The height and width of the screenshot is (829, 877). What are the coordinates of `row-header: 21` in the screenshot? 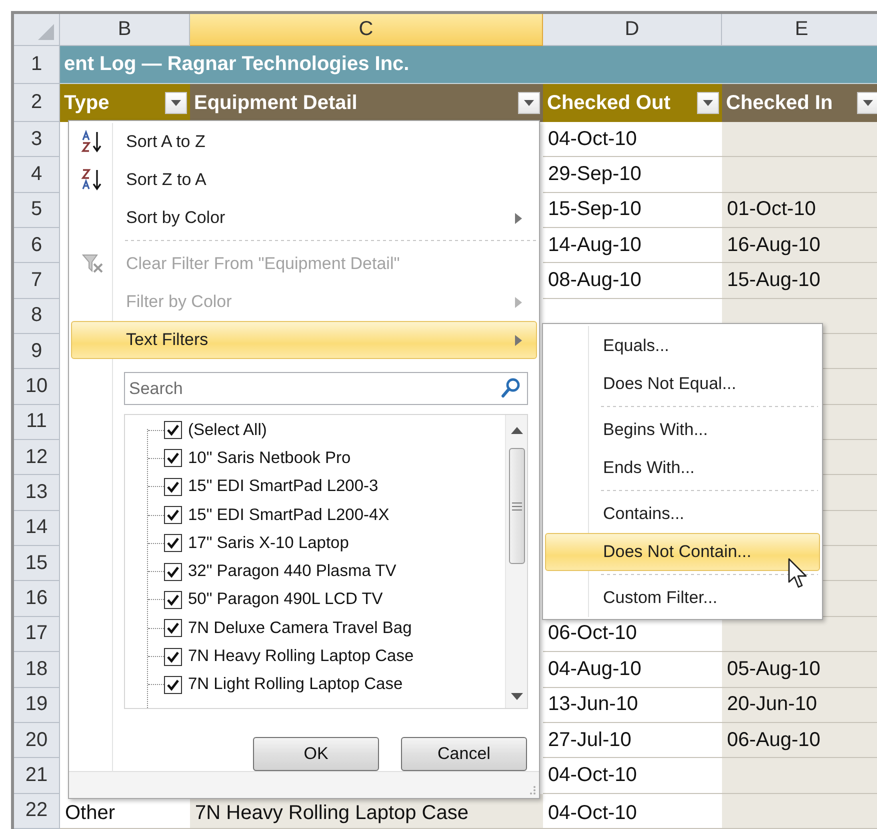 It's located at (37, 776).